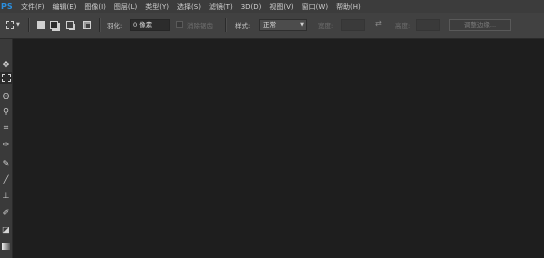 The width and height of the screenshot is (544, 258). I want to click on tools-panel: ✥ ʘ ⚲ ⌗ ✑ ✎ ╱ ⊥ ✐ ◪, so click(6, 148).